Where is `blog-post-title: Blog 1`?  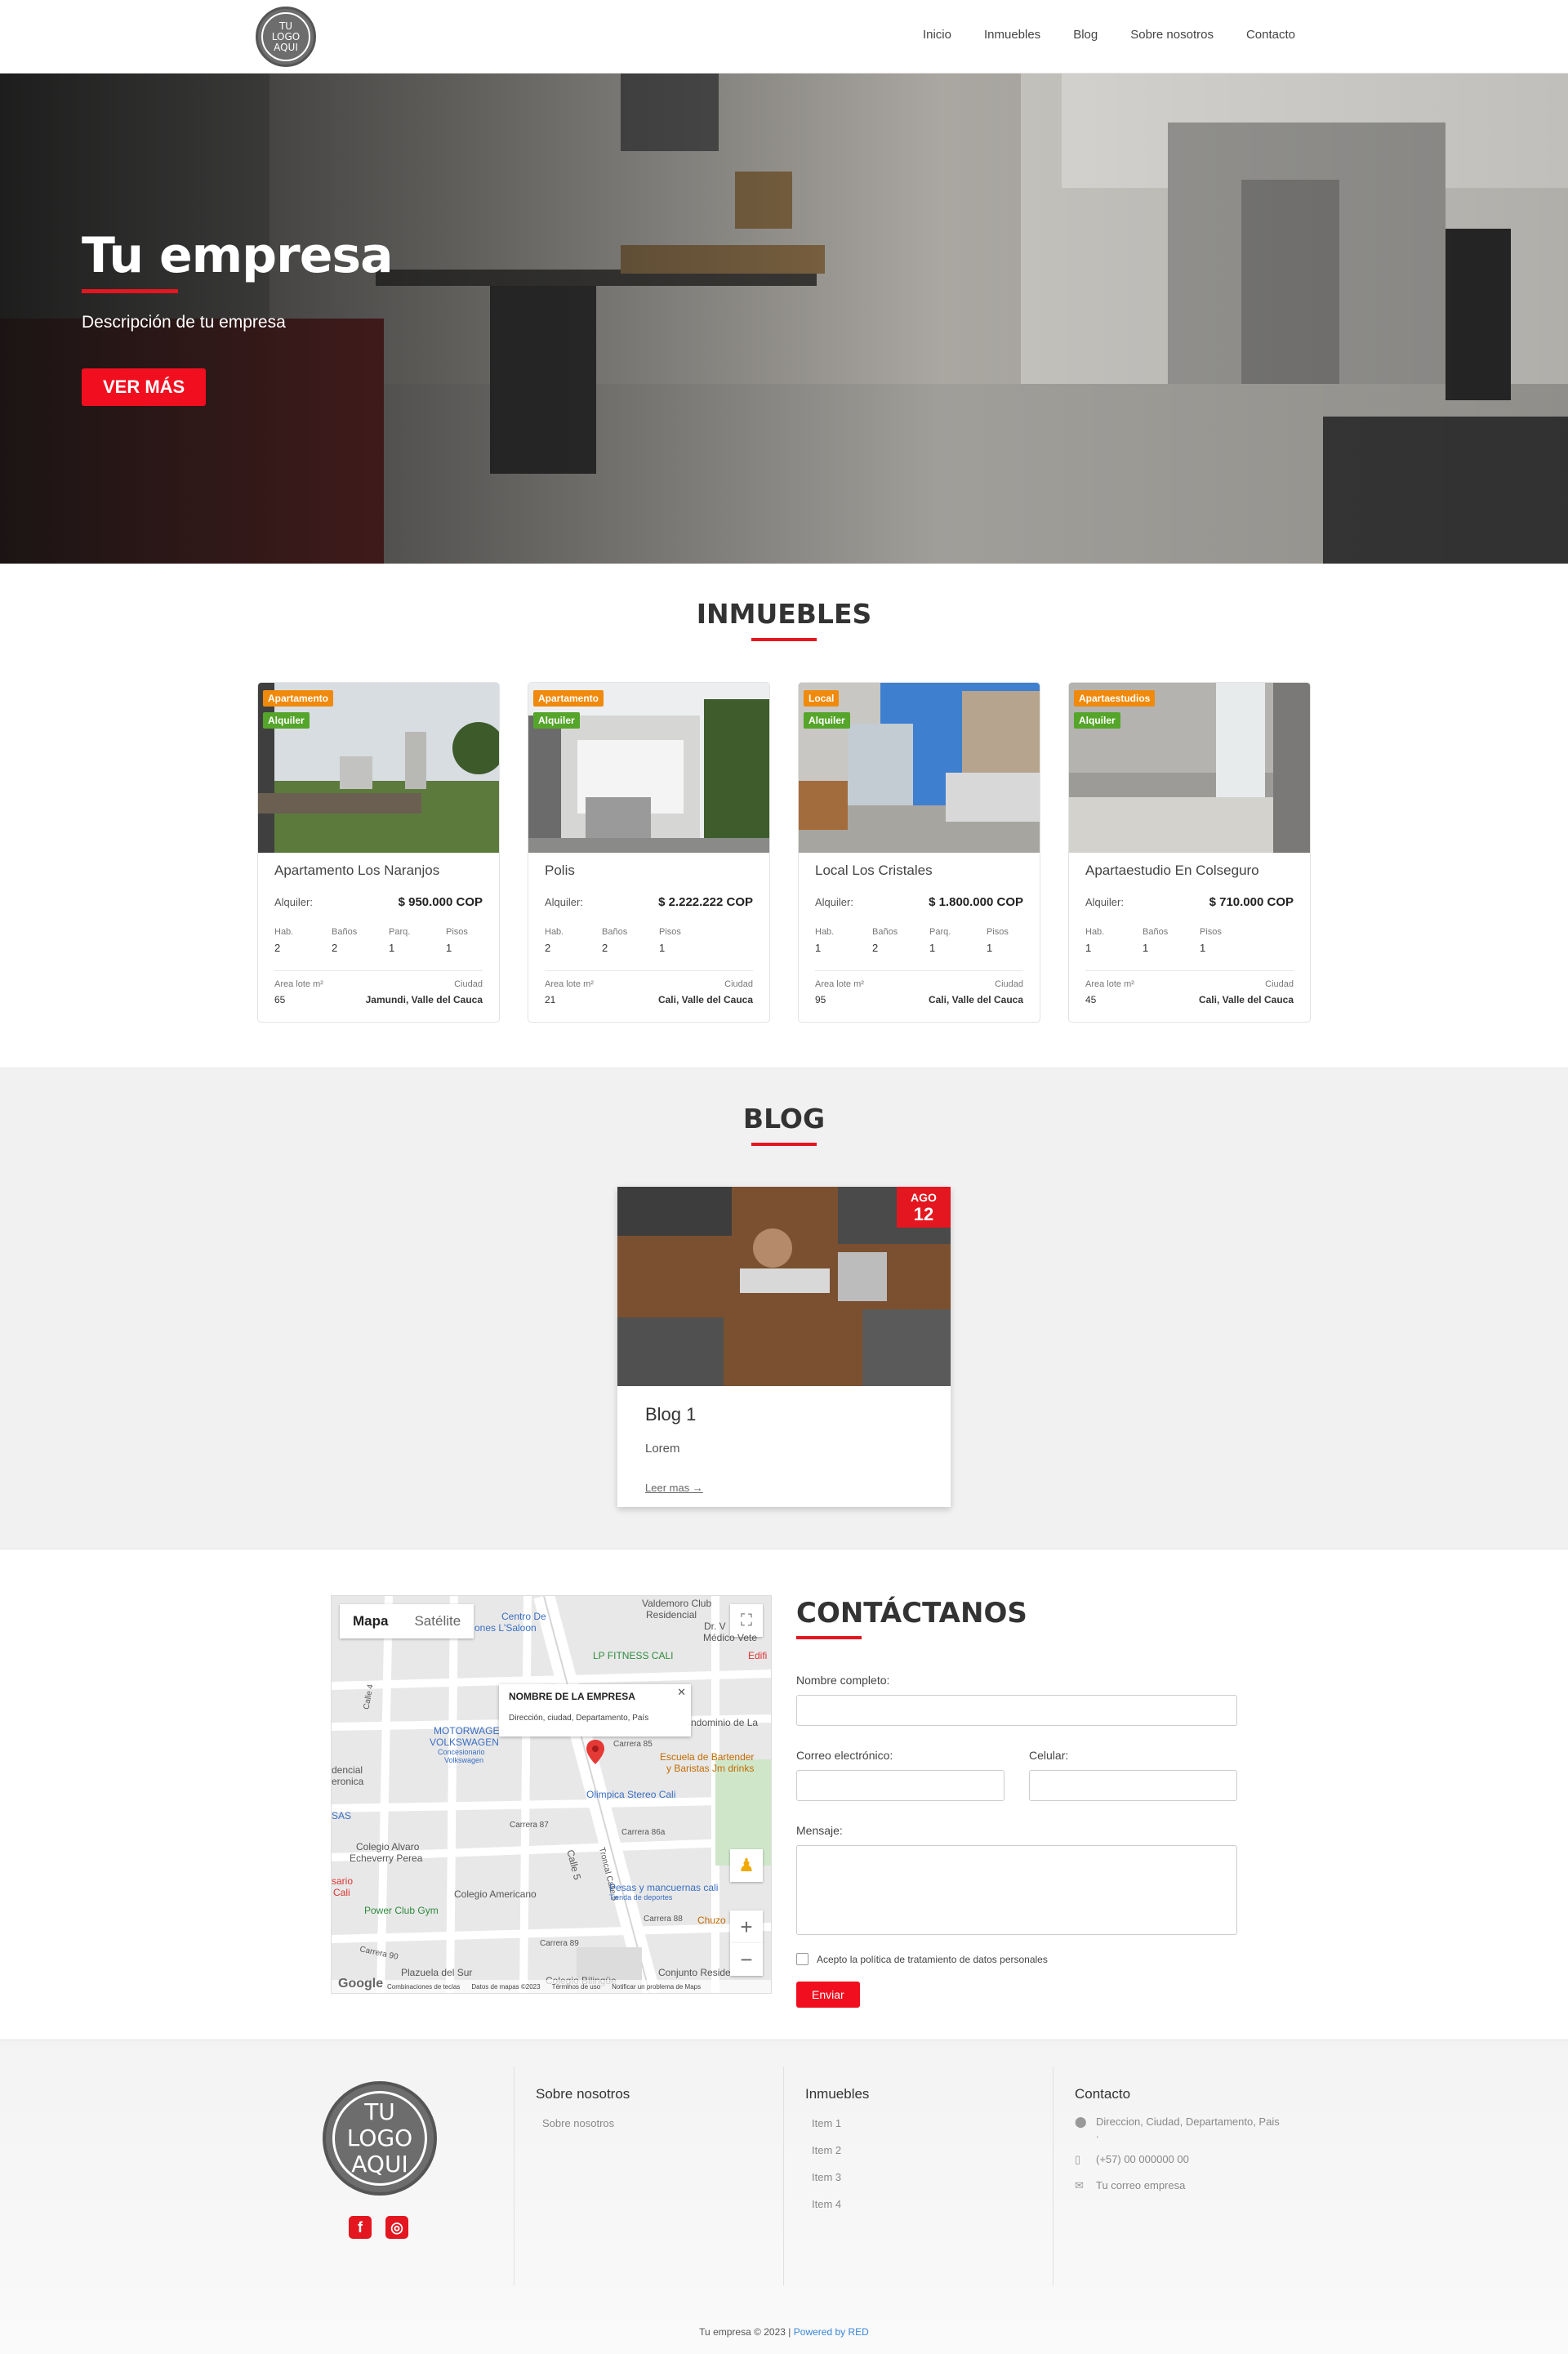
blog-post-title: Blog 1 is located at coordinates (784, 1415).